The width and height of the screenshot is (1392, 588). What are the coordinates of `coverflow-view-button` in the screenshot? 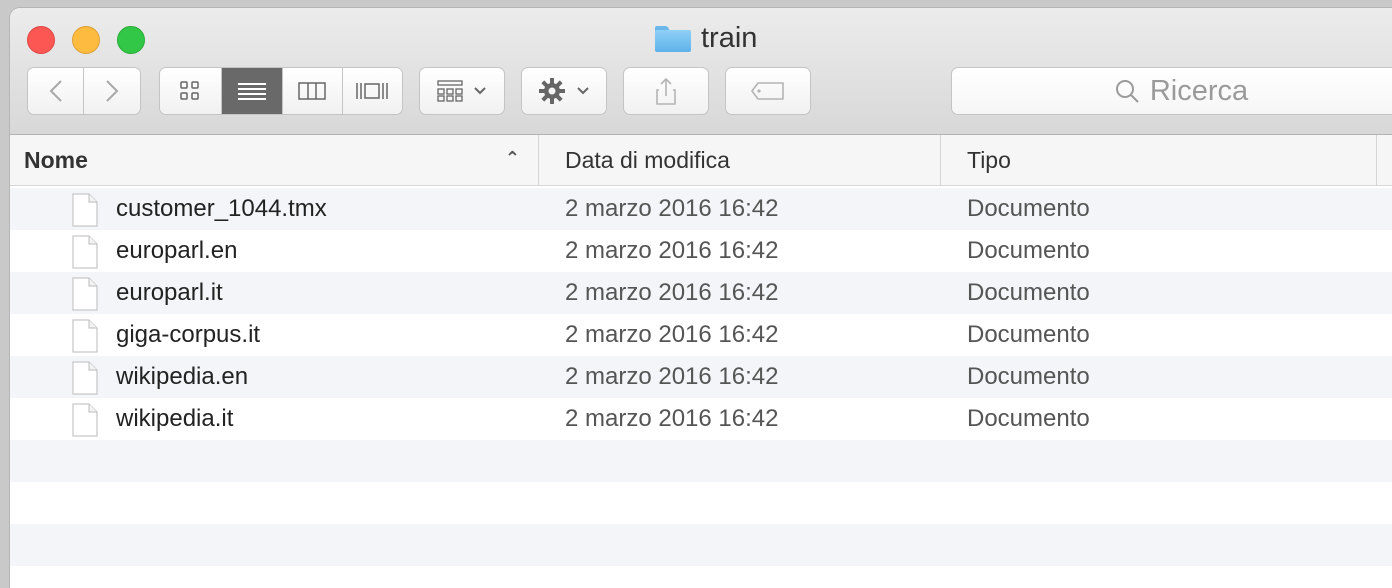 It's located at (372, 91).